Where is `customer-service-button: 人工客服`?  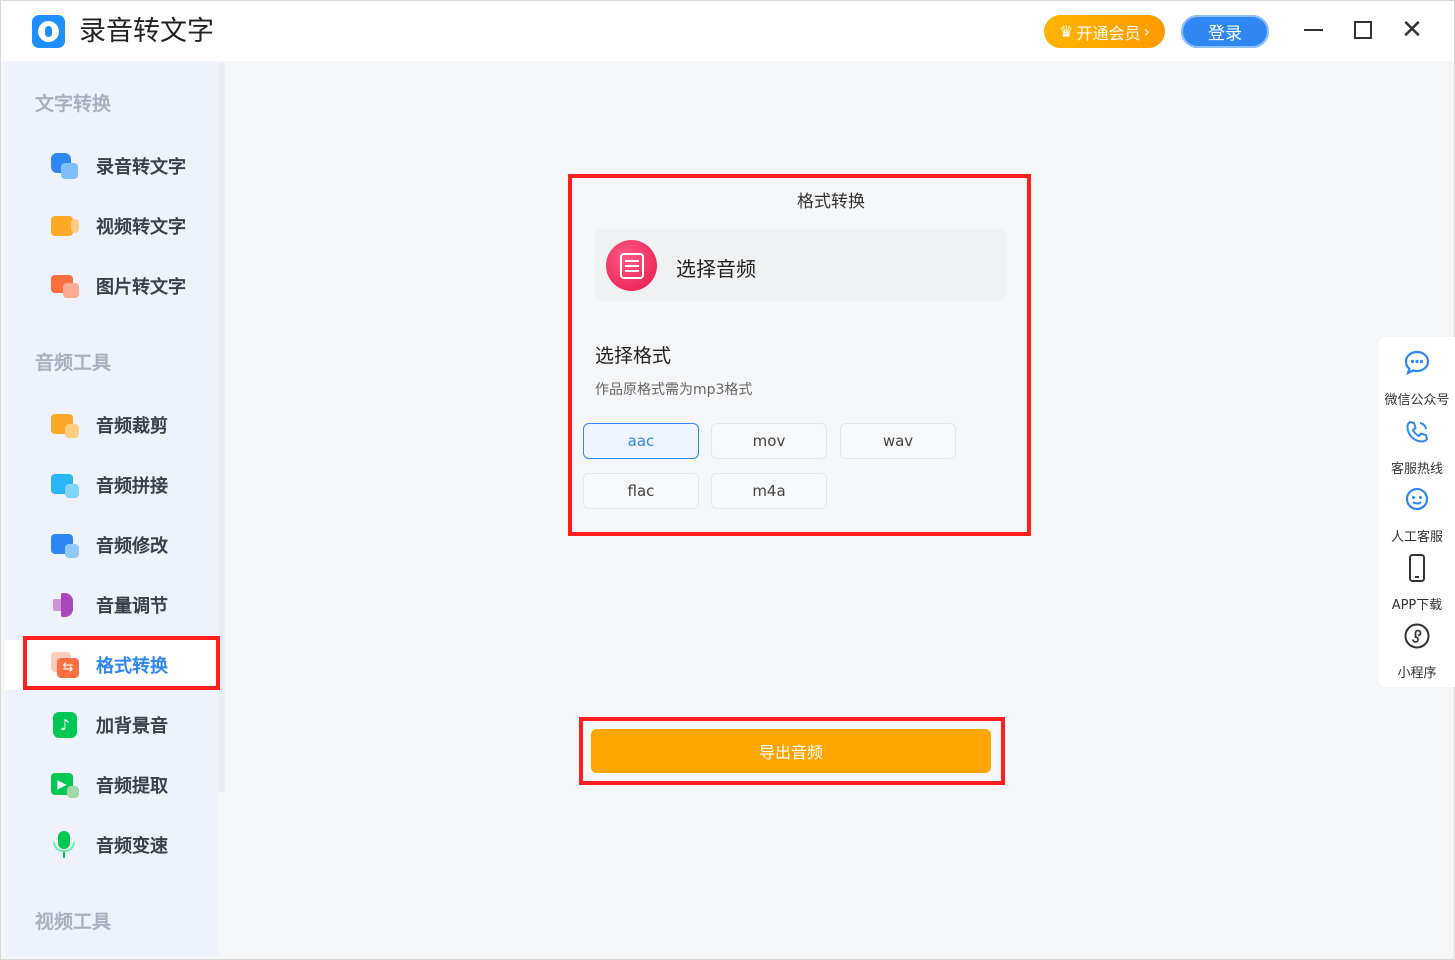
customer-service-button: 人工客服 is located at coordinates (1417, 516).